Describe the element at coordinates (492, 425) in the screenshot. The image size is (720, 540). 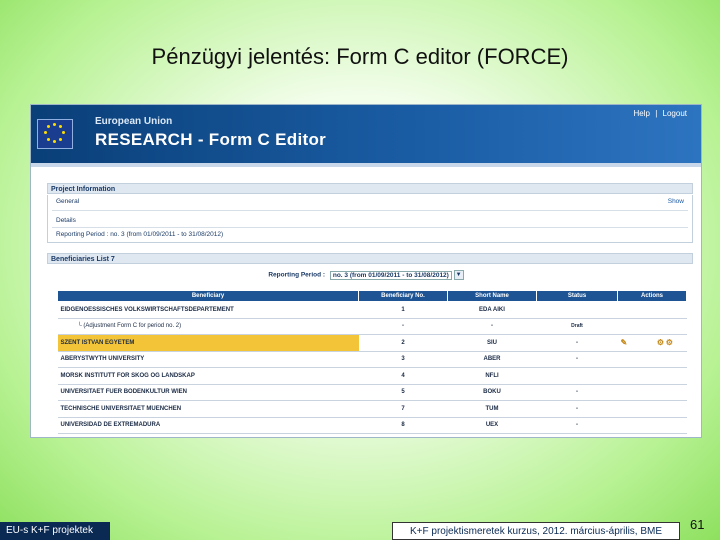
I see `short-name: UEX` at that location.